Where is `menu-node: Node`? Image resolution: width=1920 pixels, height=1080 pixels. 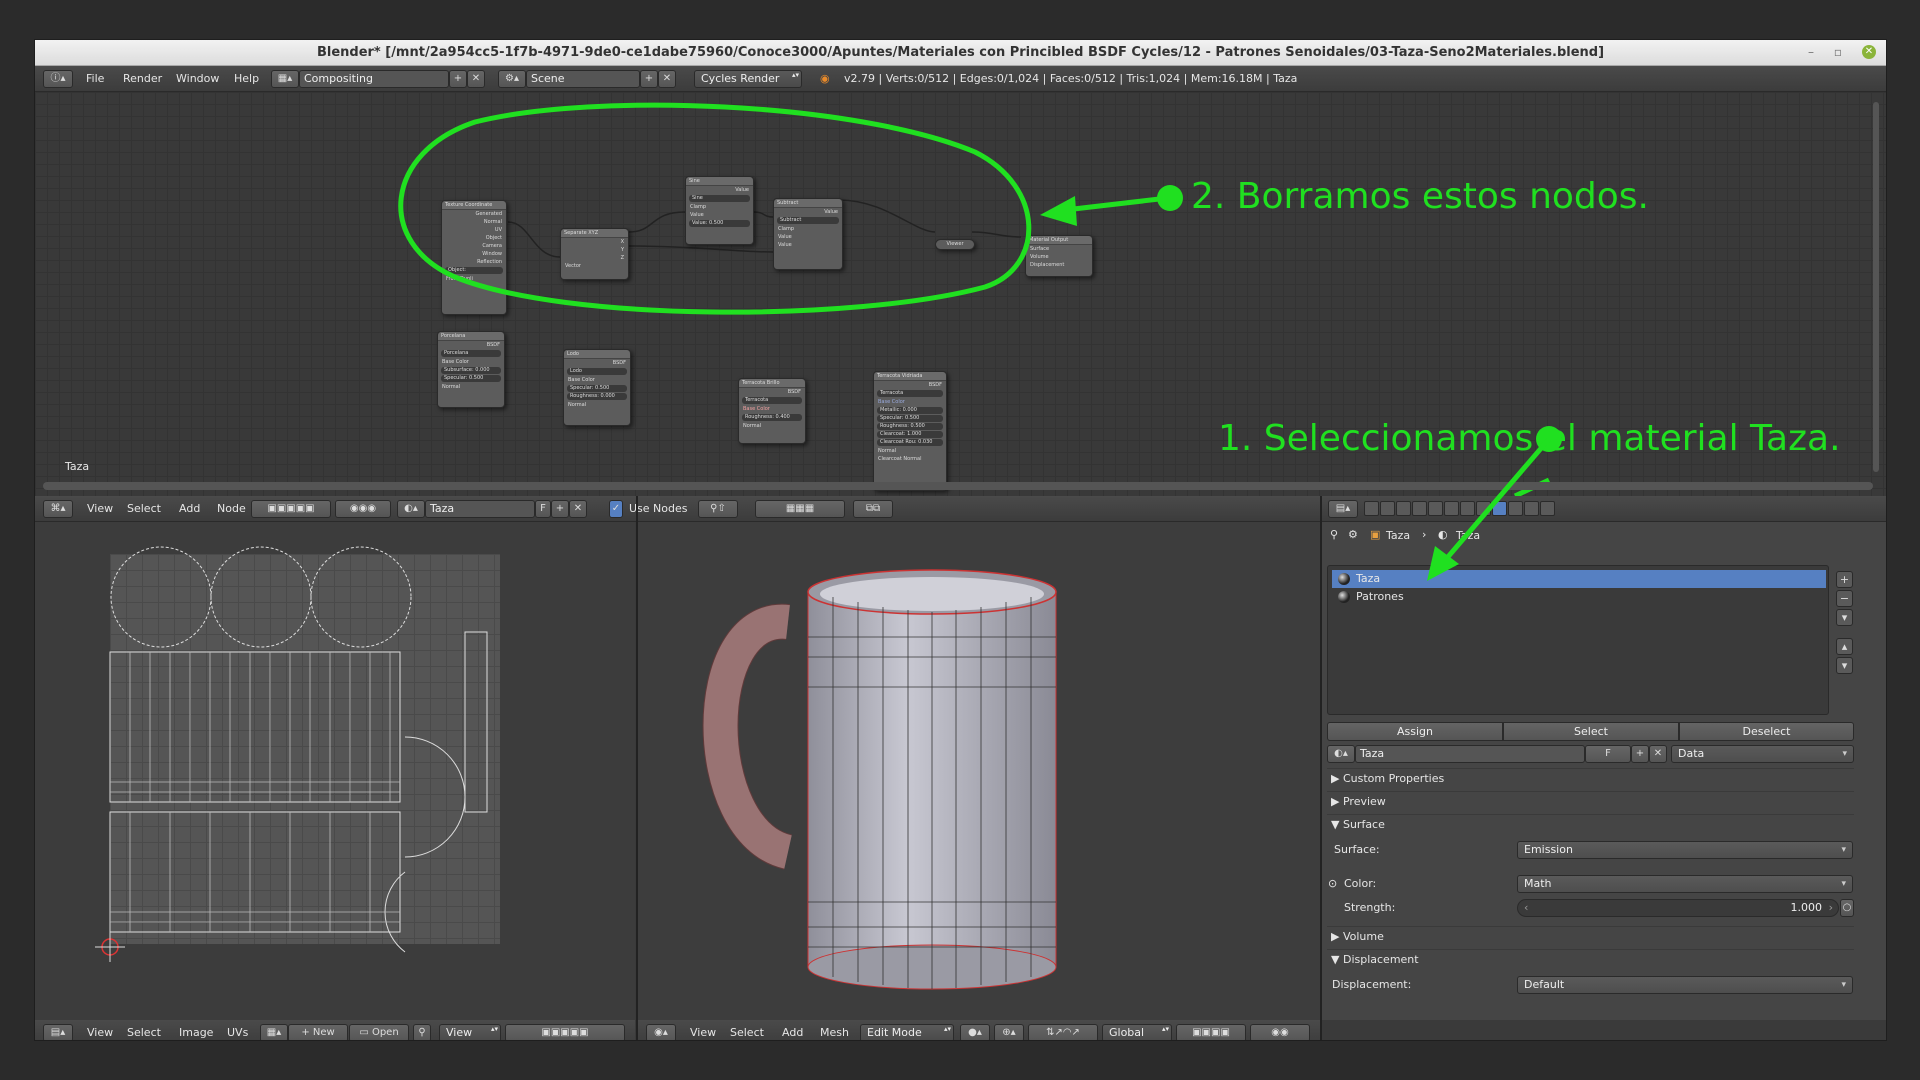 menu-node: Node is located at coordinates (231, 508).